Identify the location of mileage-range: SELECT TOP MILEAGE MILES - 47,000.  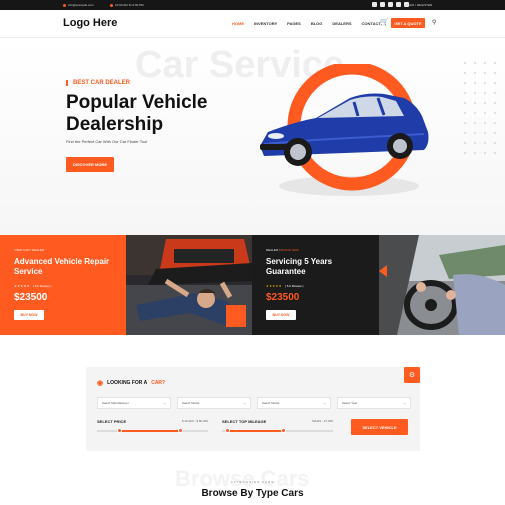
(277, 429).